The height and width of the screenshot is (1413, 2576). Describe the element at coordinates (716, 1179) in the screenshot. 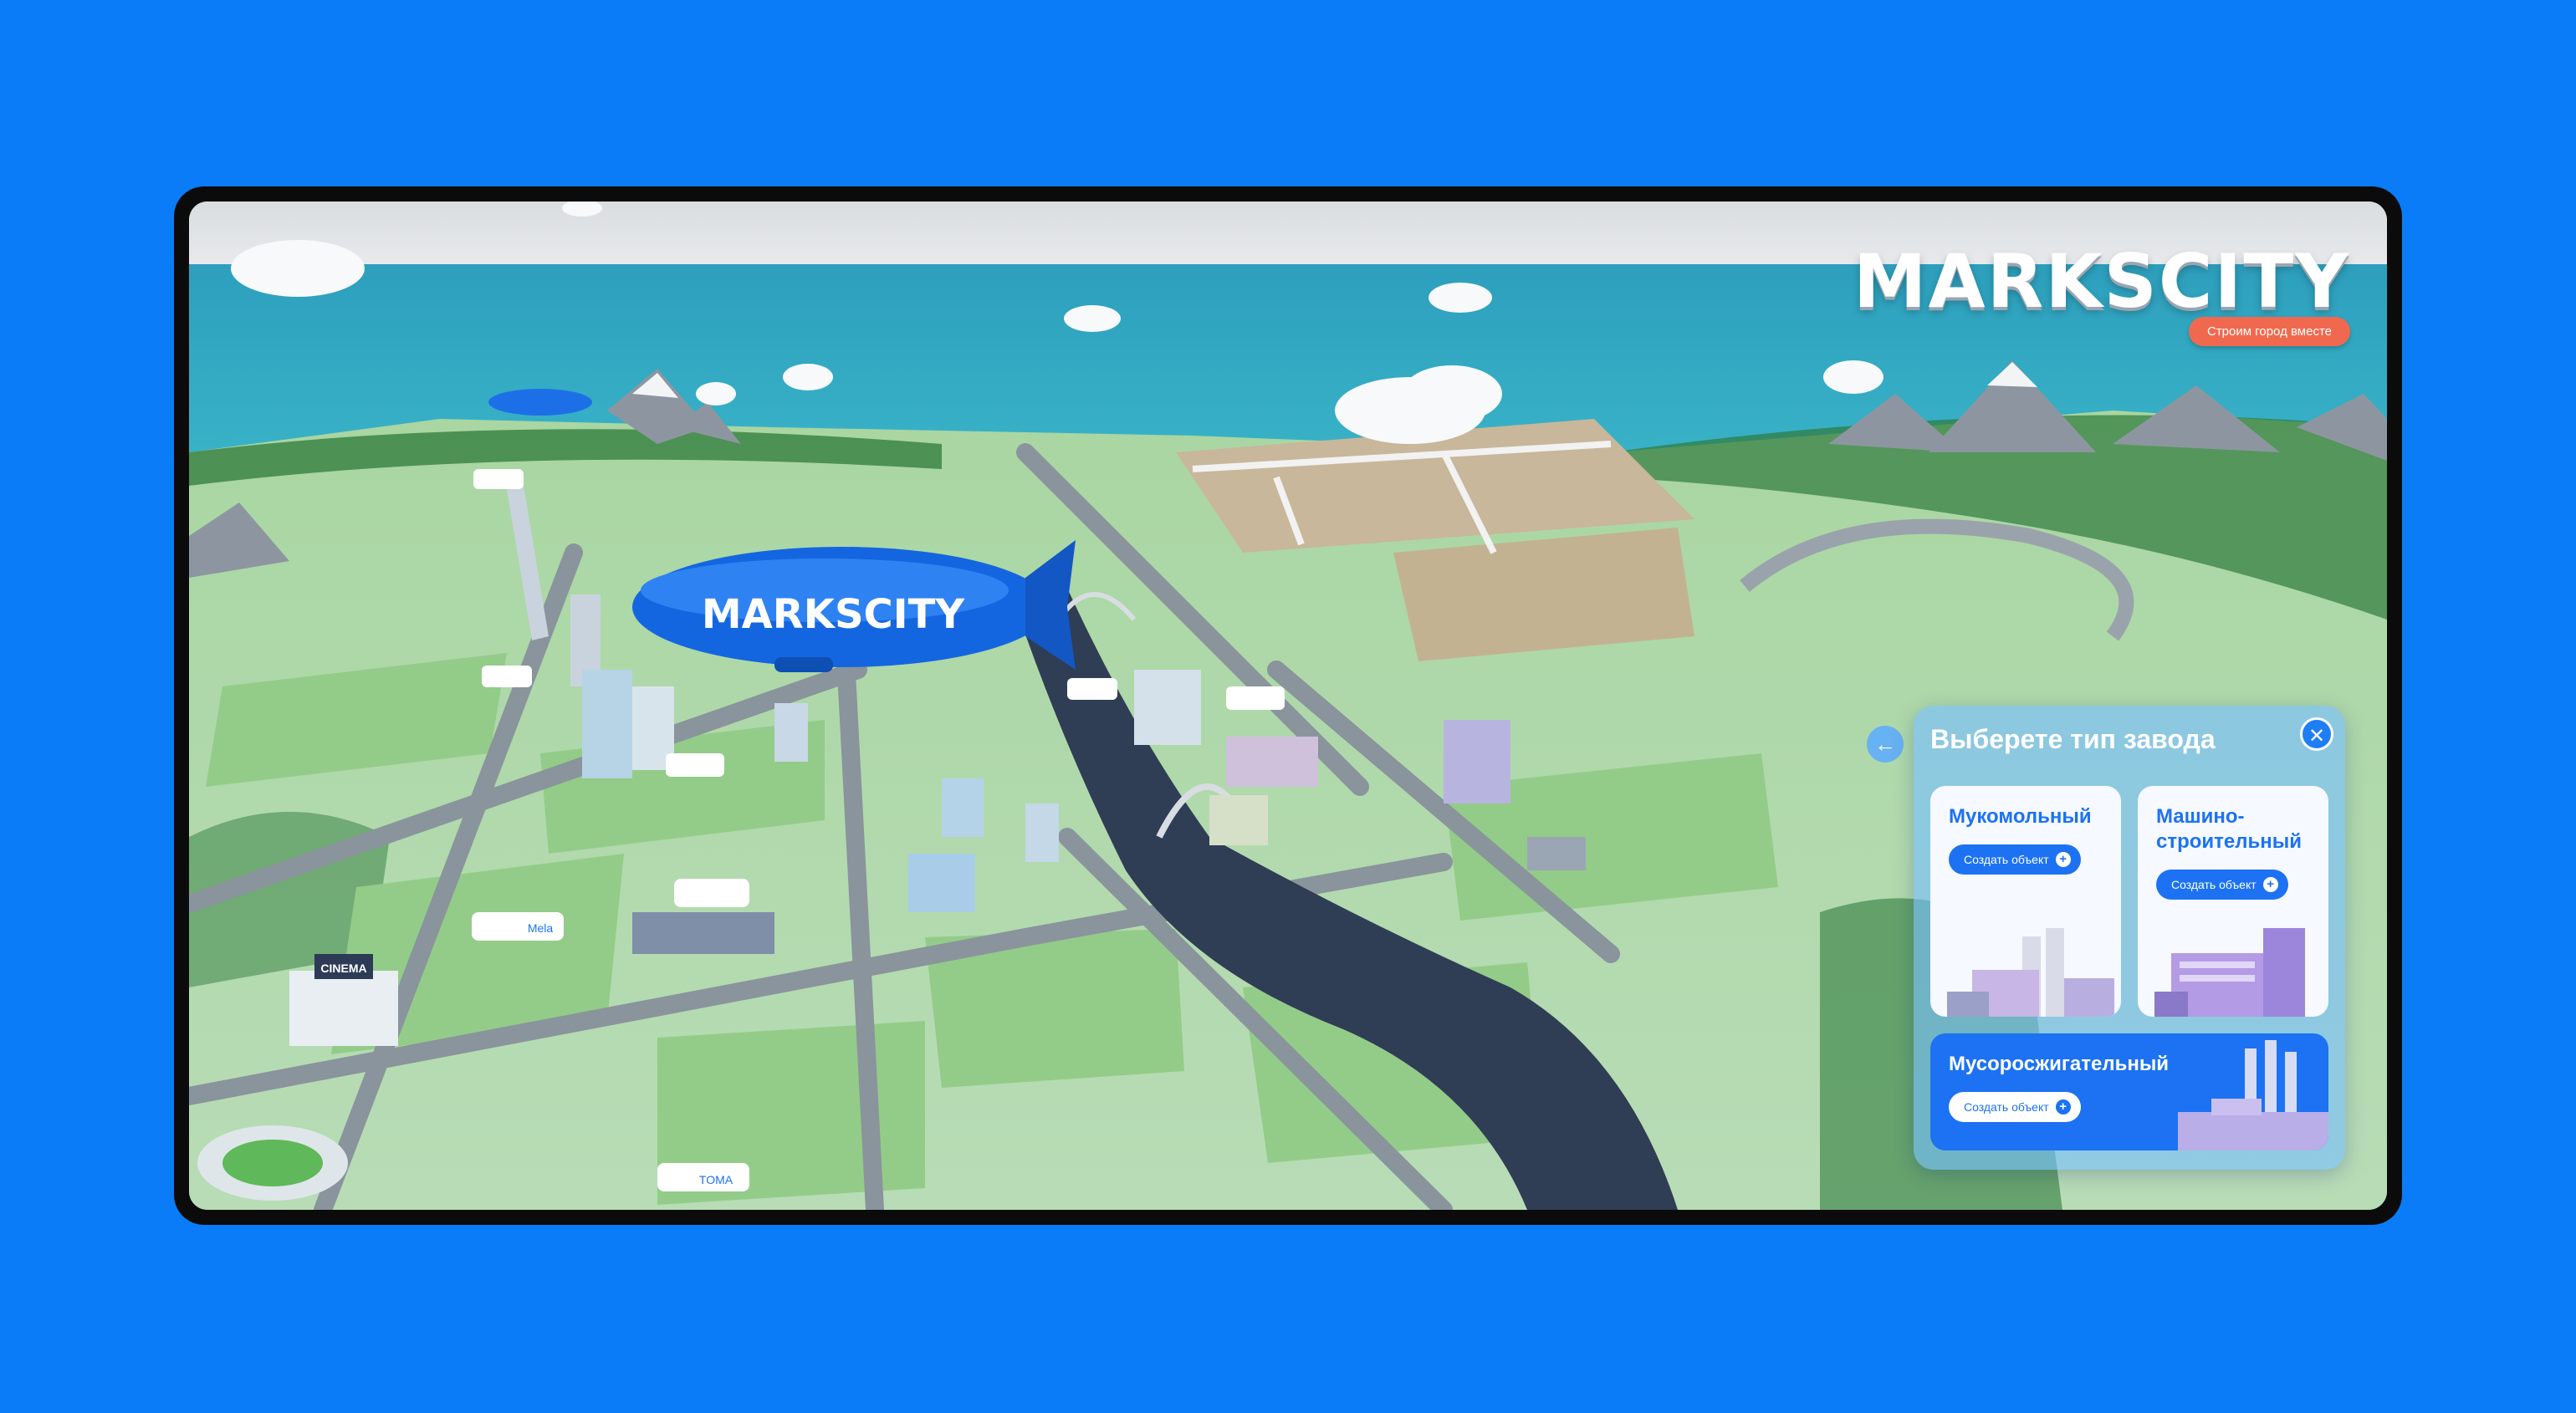

I see `sign-toma: TOMA` at that location.